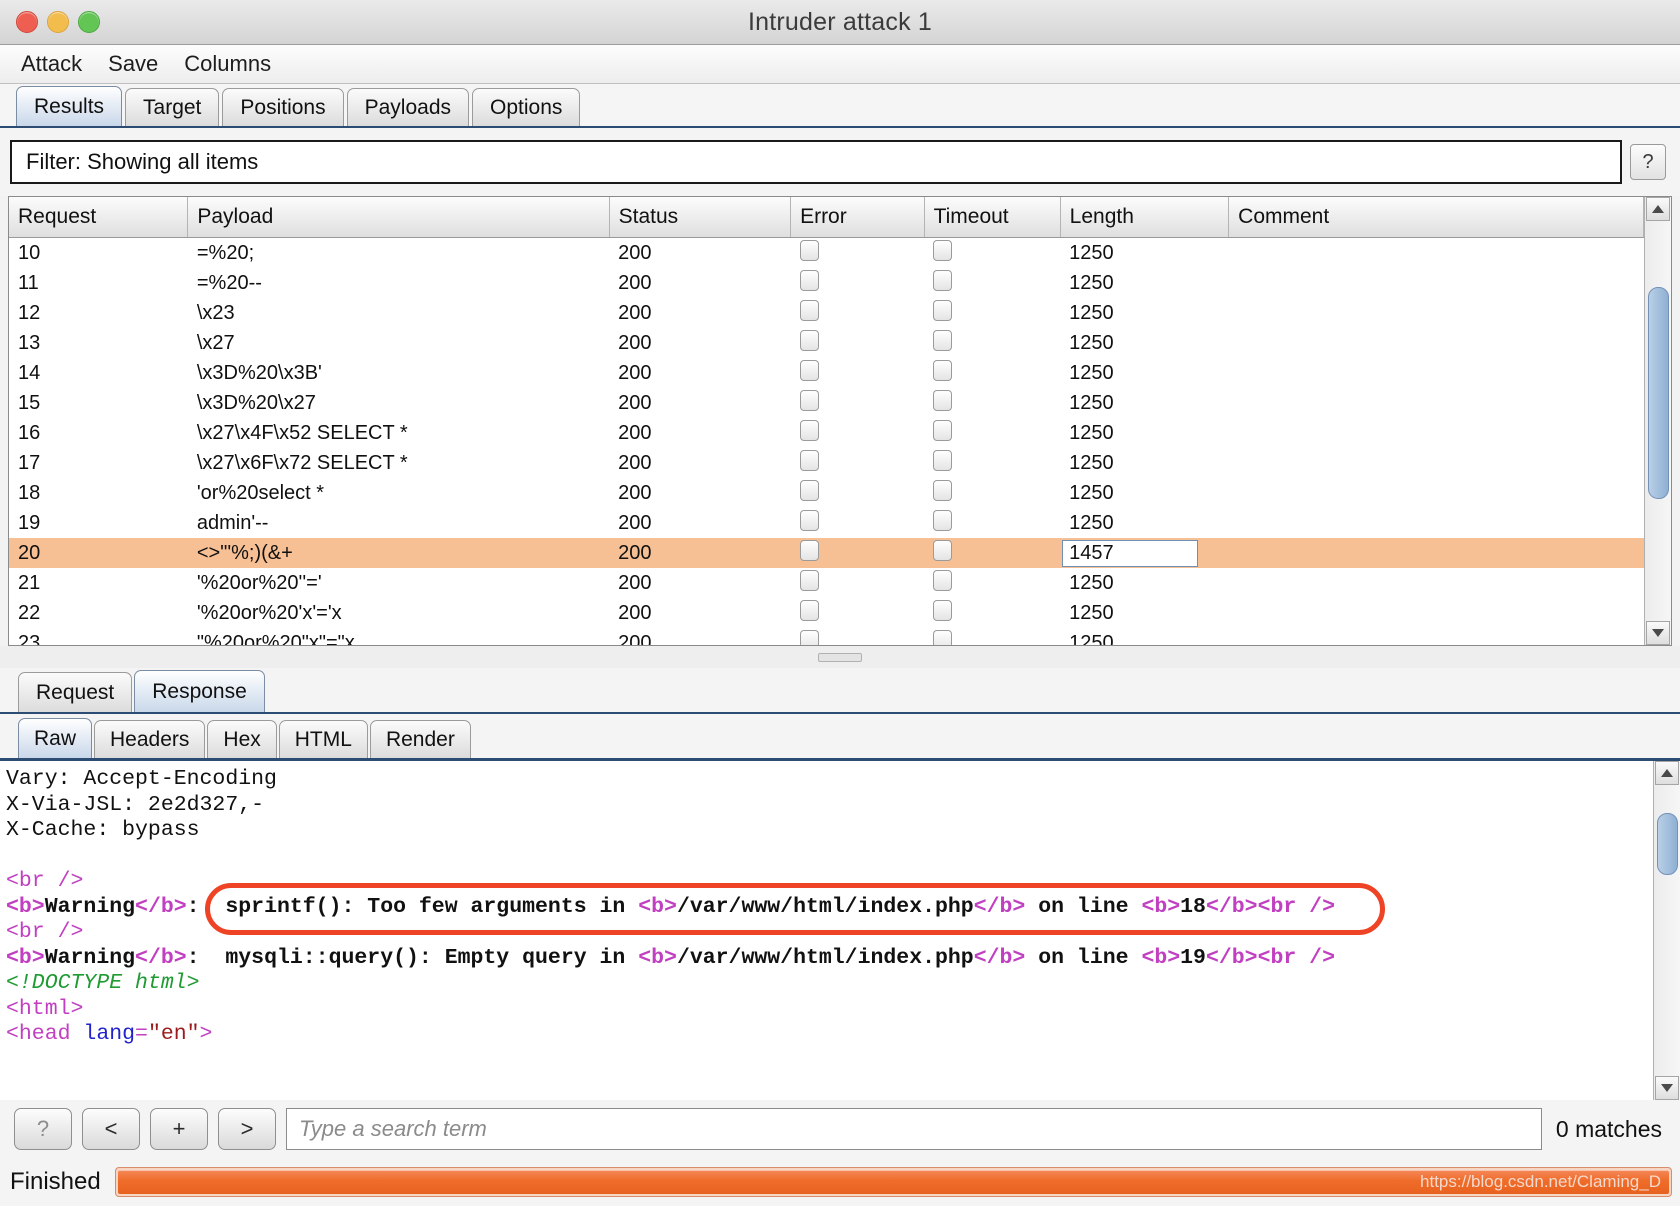 The height and width of the screenshot is (1206, 1680). I want to click on view-tab-strip: Raw Headers Hex HTML Render, so click(840, 737).